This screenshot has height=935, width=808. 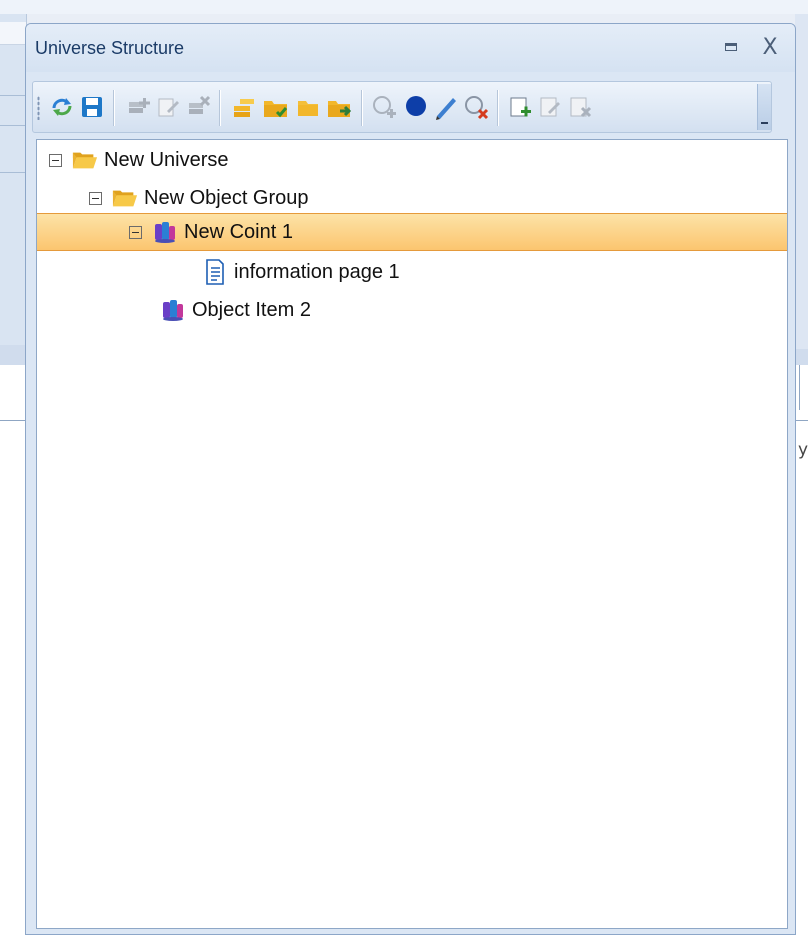 What do you see at coordinates (13, 189) in the screenshot?
I see `background-left-strip` at bounding box center [13, 189].